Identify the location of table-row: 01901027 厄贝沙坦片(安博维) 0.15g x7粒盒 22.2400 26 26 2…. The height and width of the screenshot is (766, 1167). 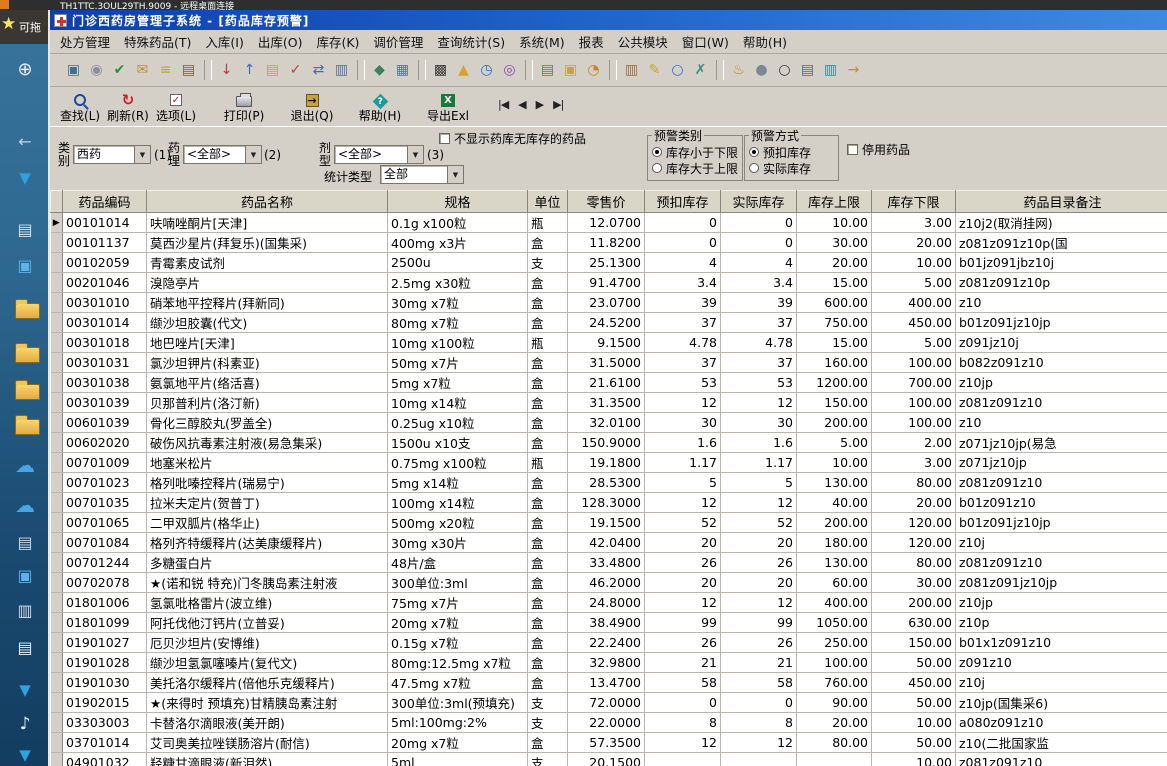
(608, 642).